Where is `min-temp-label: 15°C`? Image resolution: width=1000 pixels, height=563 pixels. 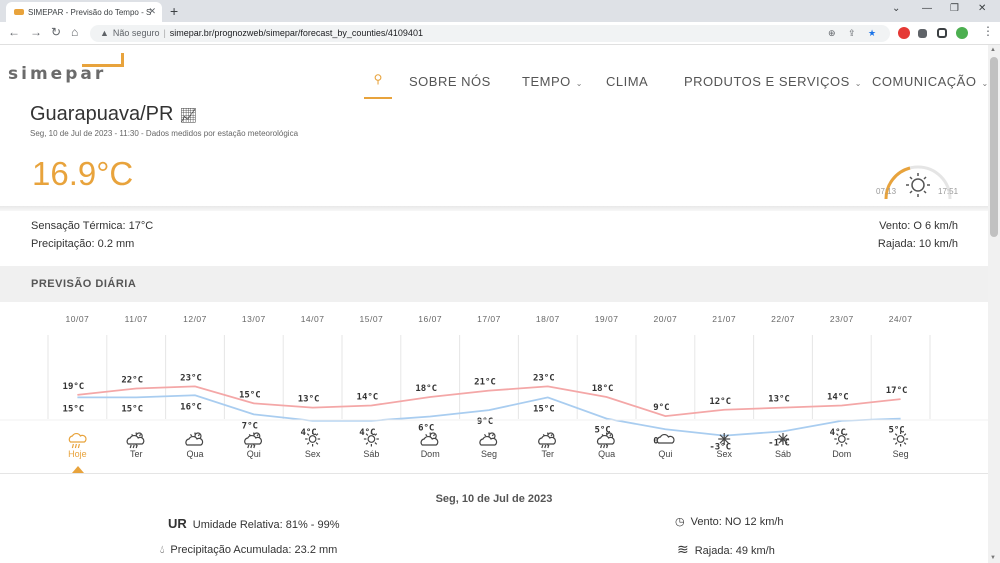
min-temp-label: 15°C is located at coordinates (544, 409).